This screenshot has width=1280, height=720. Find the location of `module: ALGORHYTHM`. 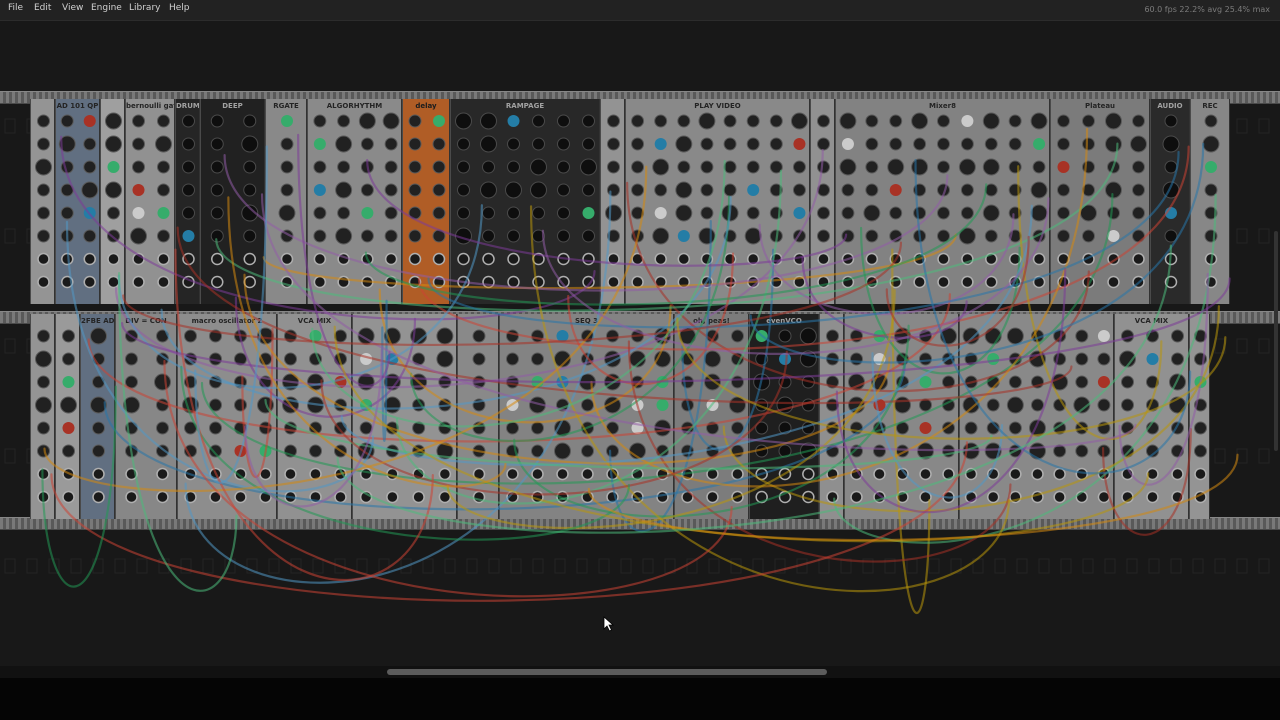

module: ALGORHYTHM is located at coordinates (354, 201).